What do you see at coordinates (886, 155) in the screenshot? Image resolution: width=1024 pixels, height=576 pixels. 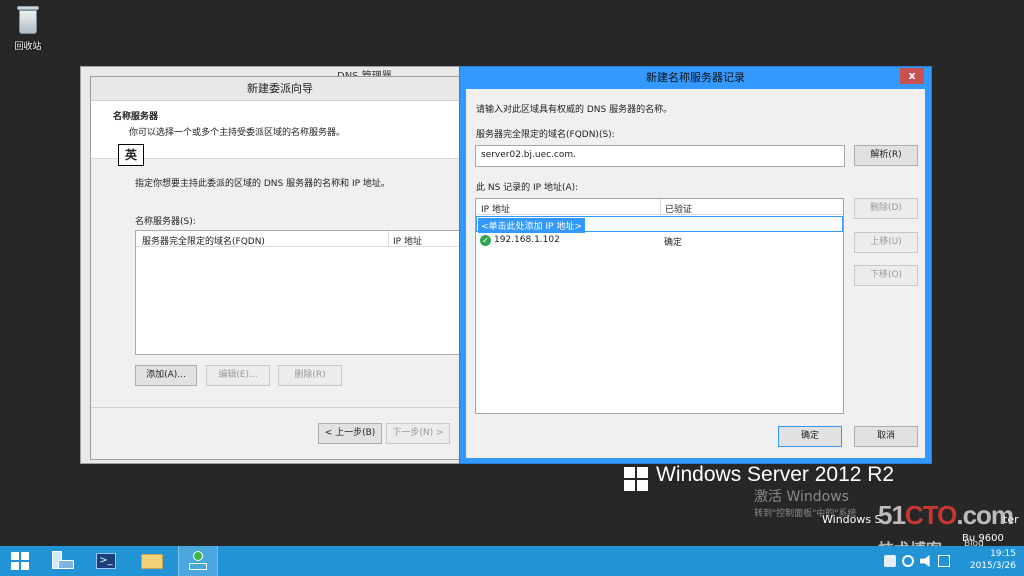 I see `resolve-button: 解析(R)` at bounding box center [886, 155].